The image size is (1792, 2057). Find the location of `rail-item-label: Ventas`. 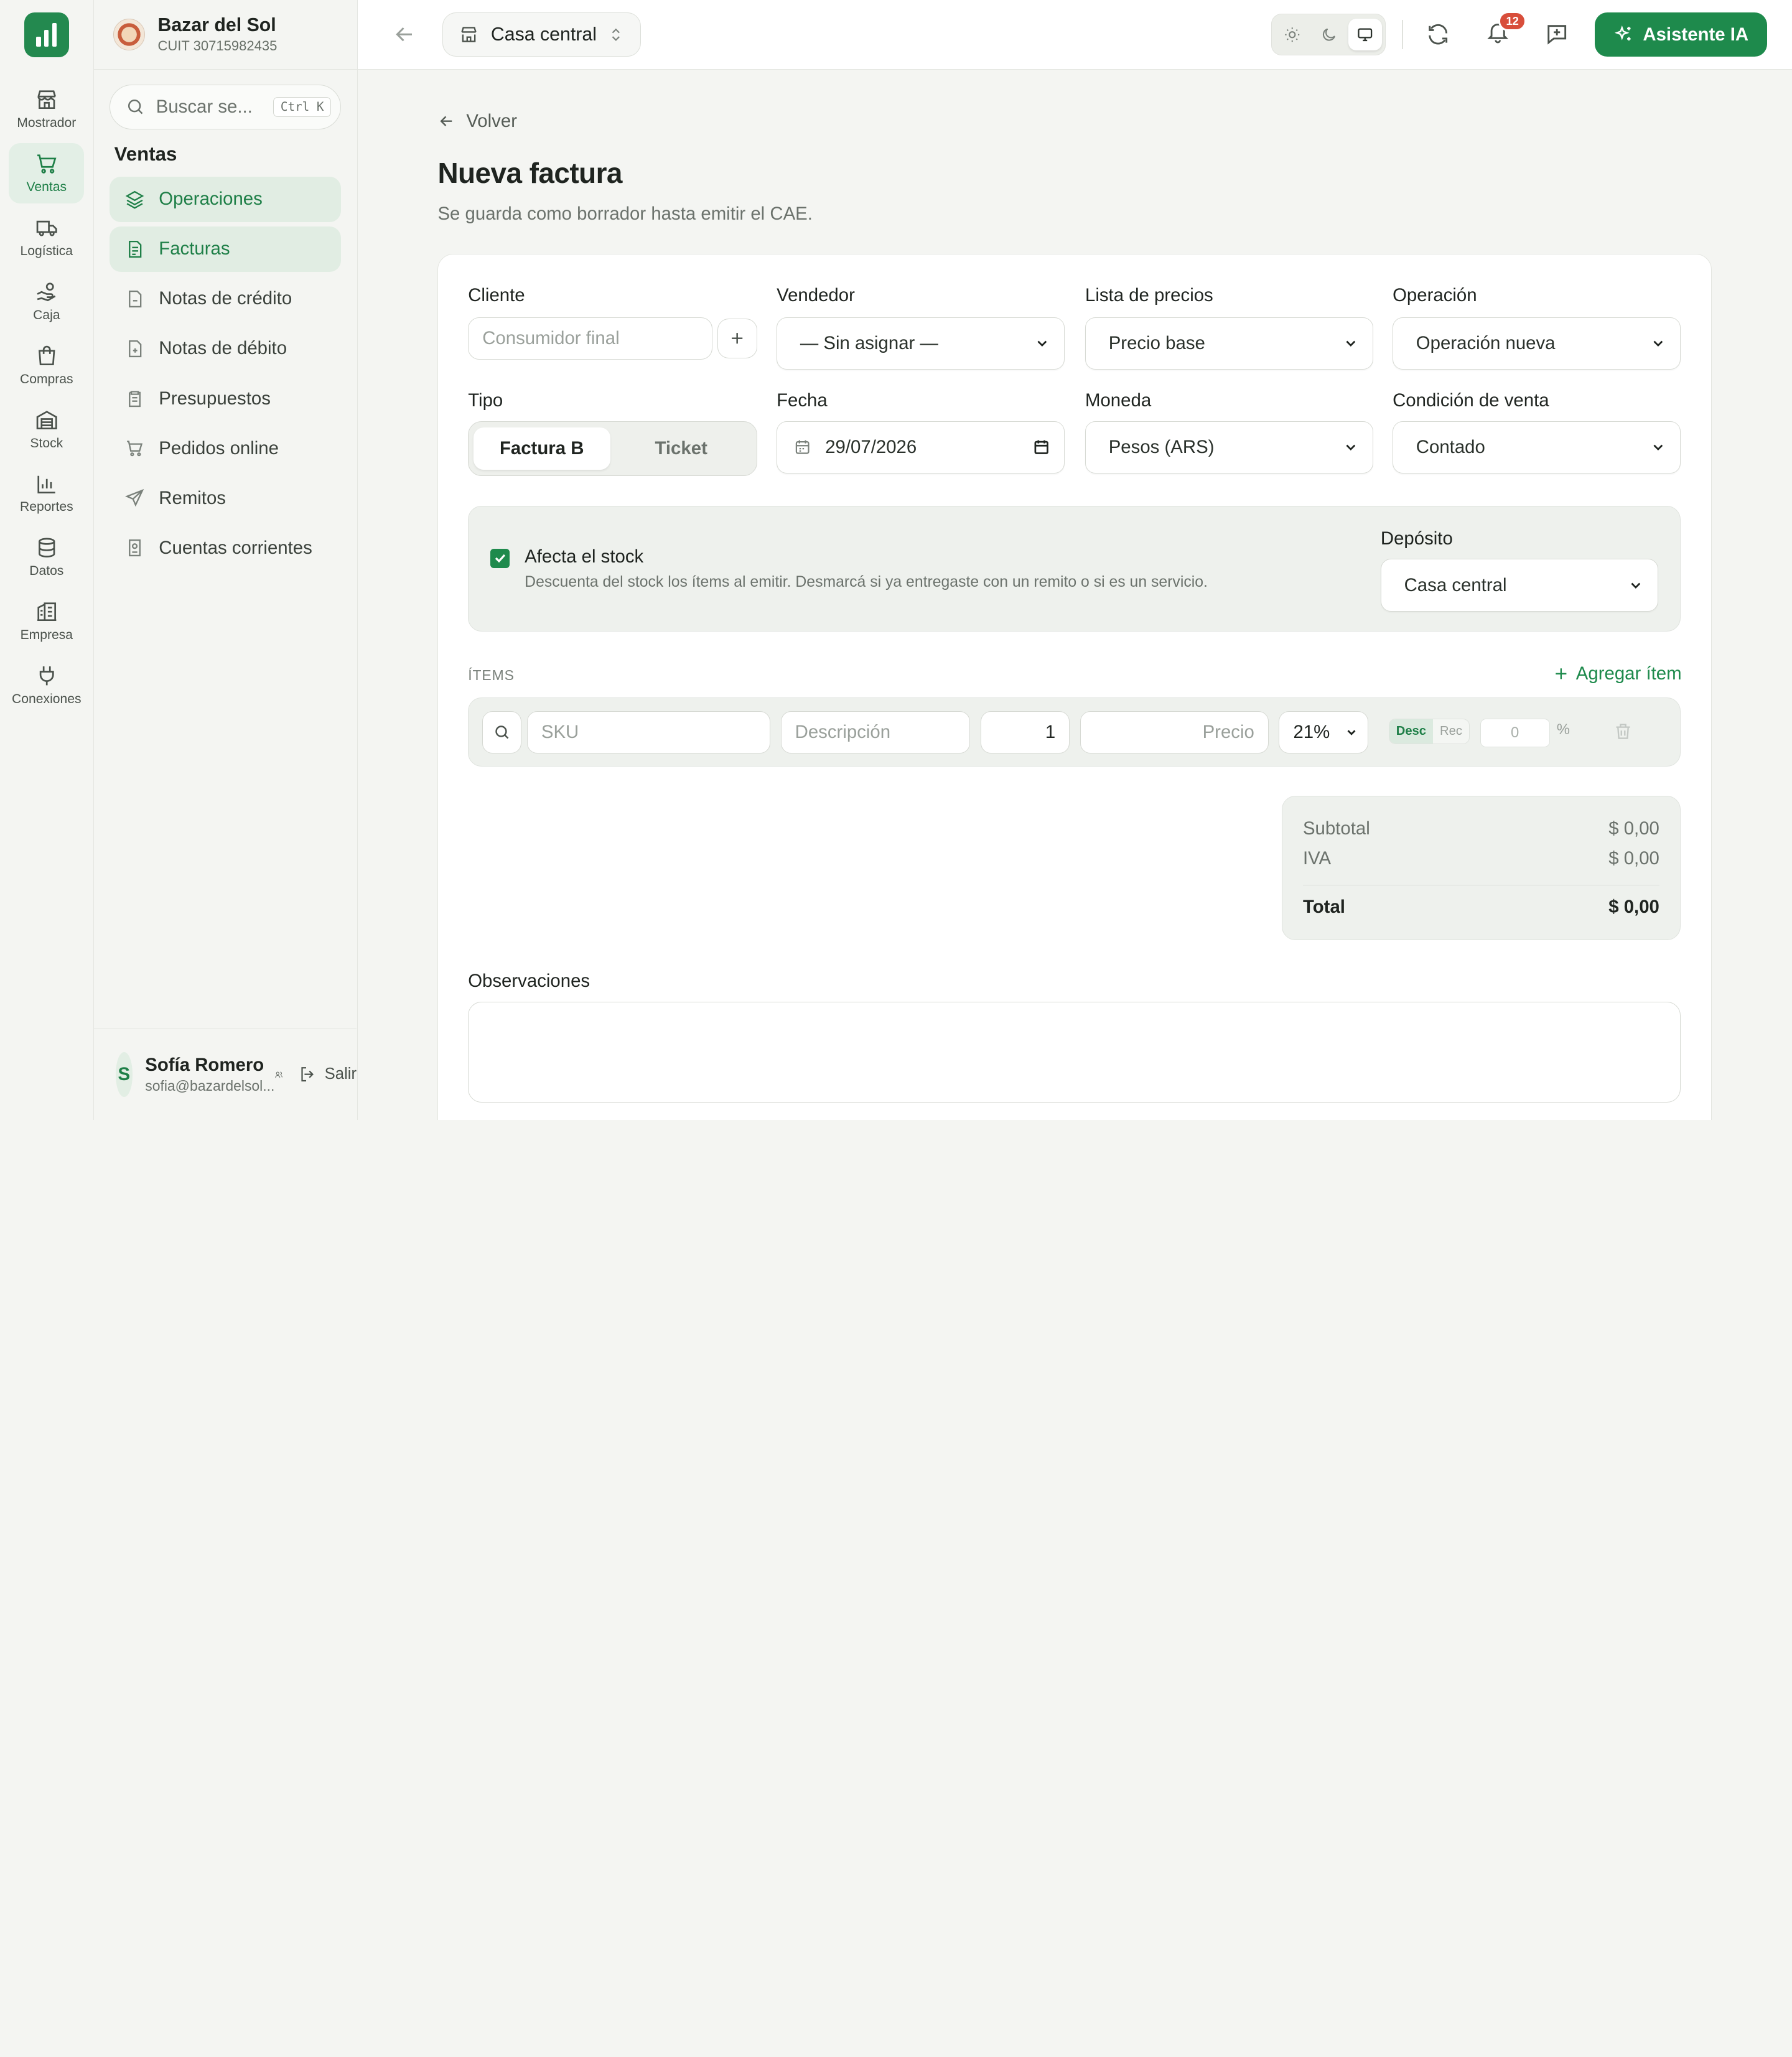

rail-item-label: Ventas is located at coordinates (46, 187).